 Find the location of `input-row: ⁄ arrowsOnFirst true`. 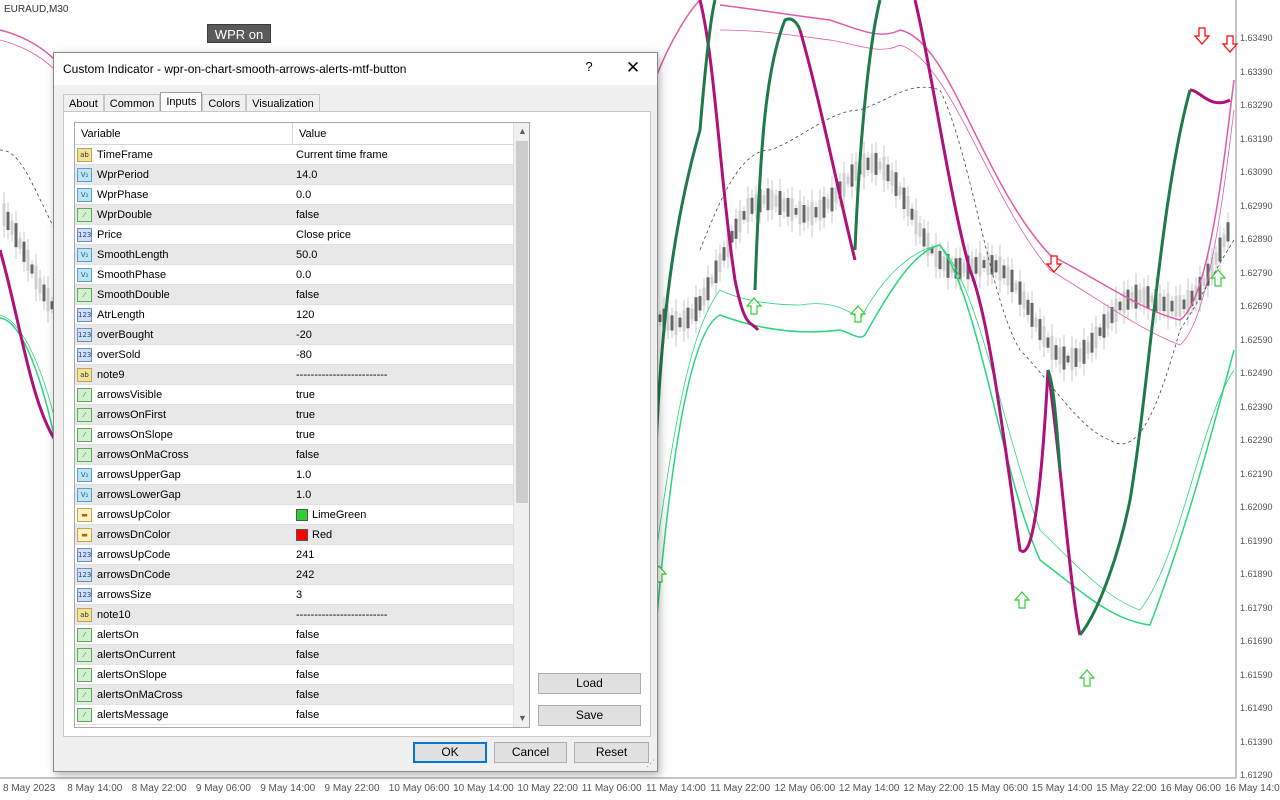

input-row: ⁄ arrowsOnFirst true is located at coordinates (302, 415).